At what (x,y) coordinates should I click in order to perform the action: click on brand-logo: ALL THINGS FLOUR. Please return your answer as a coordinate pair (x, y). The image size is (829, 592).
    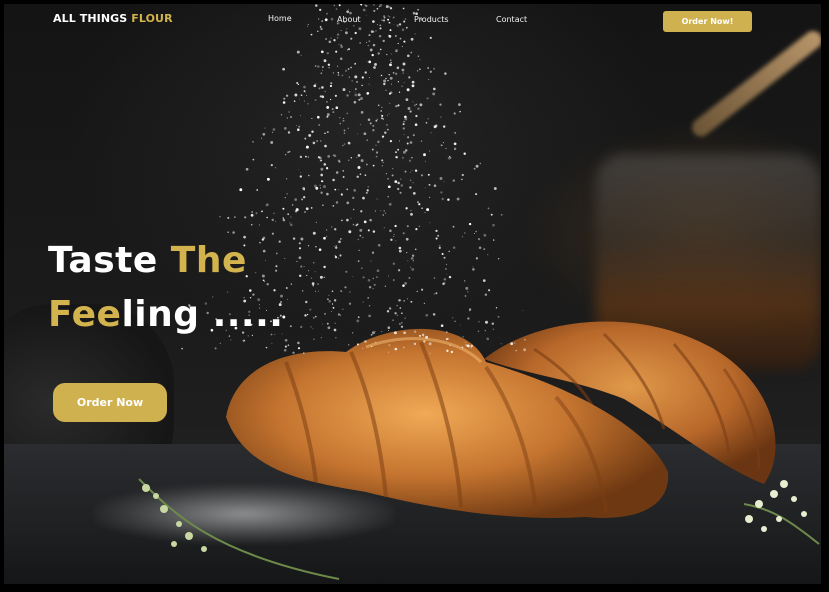
    Looking at the image, I should click on (113, 18).